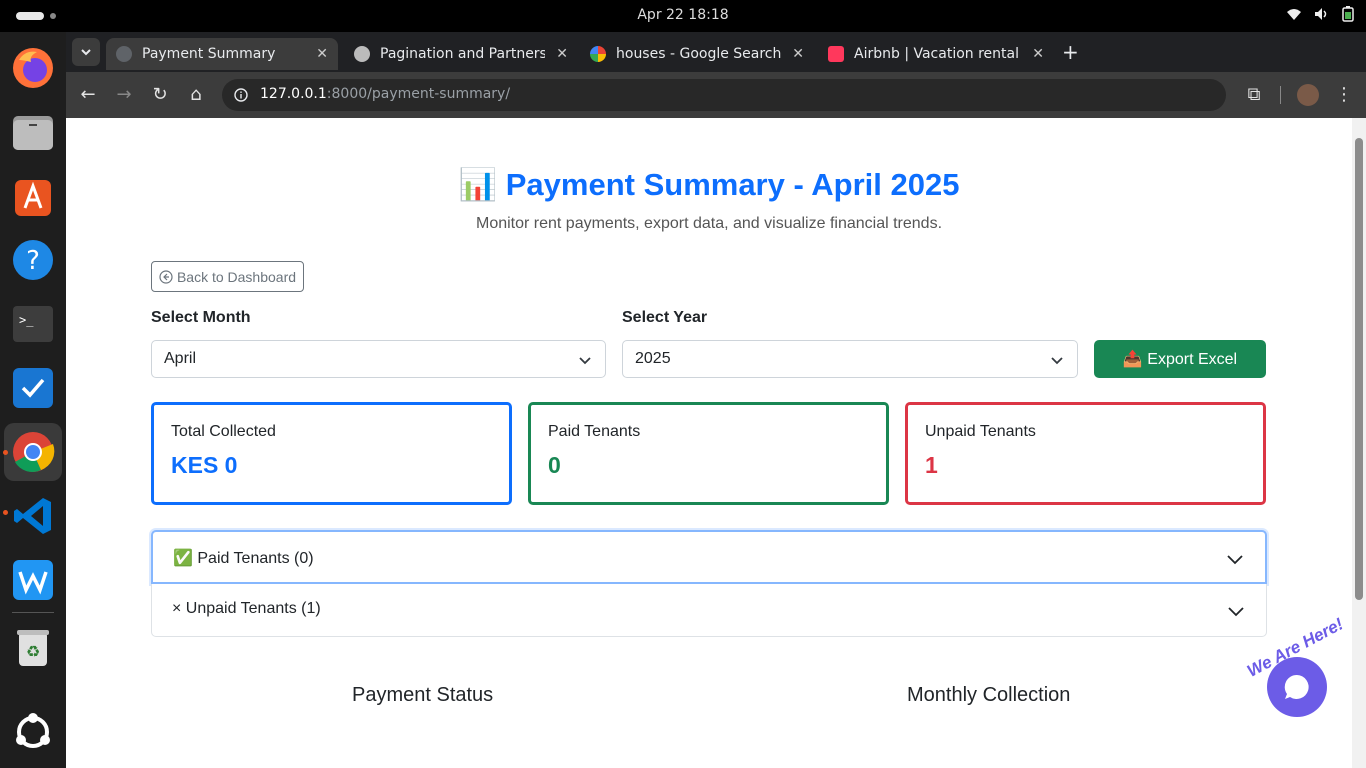 The width and height of the screenshot is (1366, 768). I want to click on airbnb-icon, so click(836, 54).